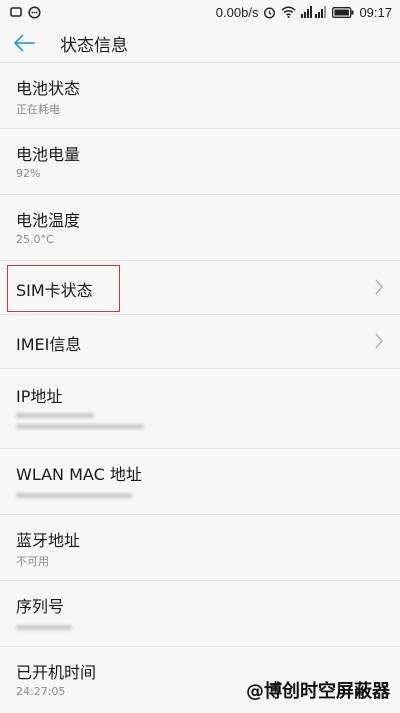  What do you see at coordinates (48, 88) in the screenshot?
I see `item-title: 电池状态` at bounding box center [48, 88].